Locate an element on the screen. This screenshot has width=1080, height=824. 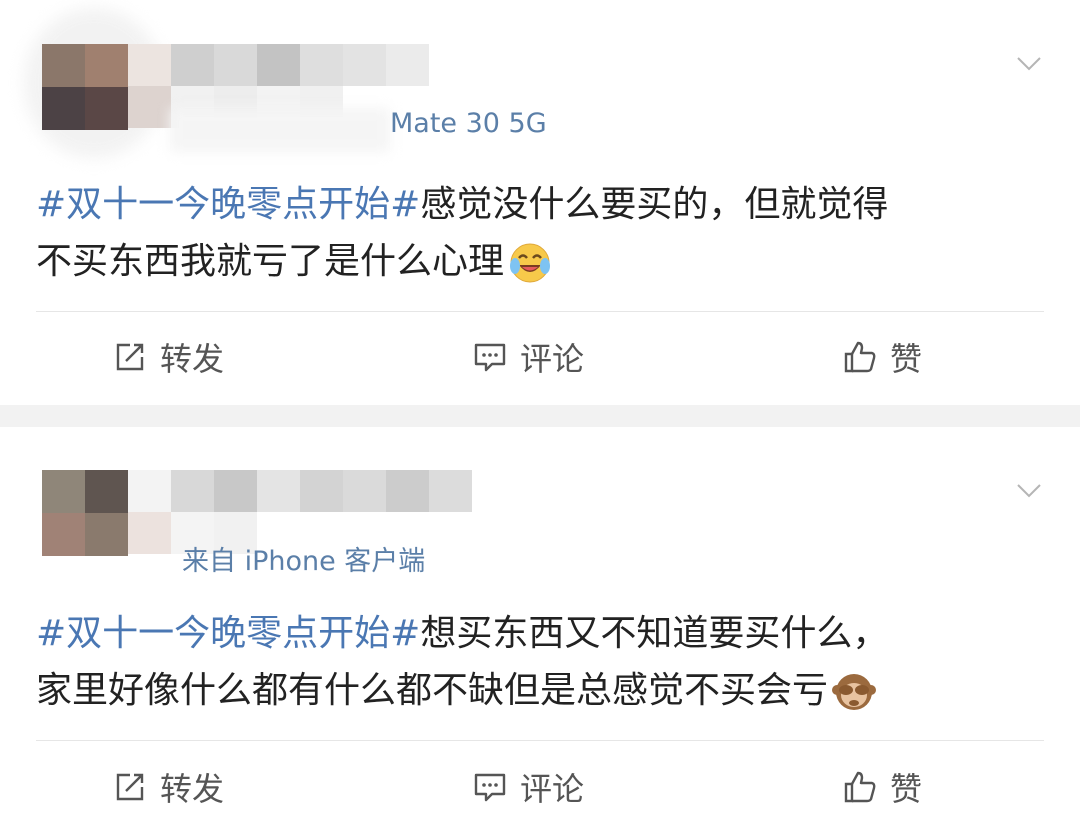
post-meta-source: Mate 30 5G is located at coordinates (468, 123).